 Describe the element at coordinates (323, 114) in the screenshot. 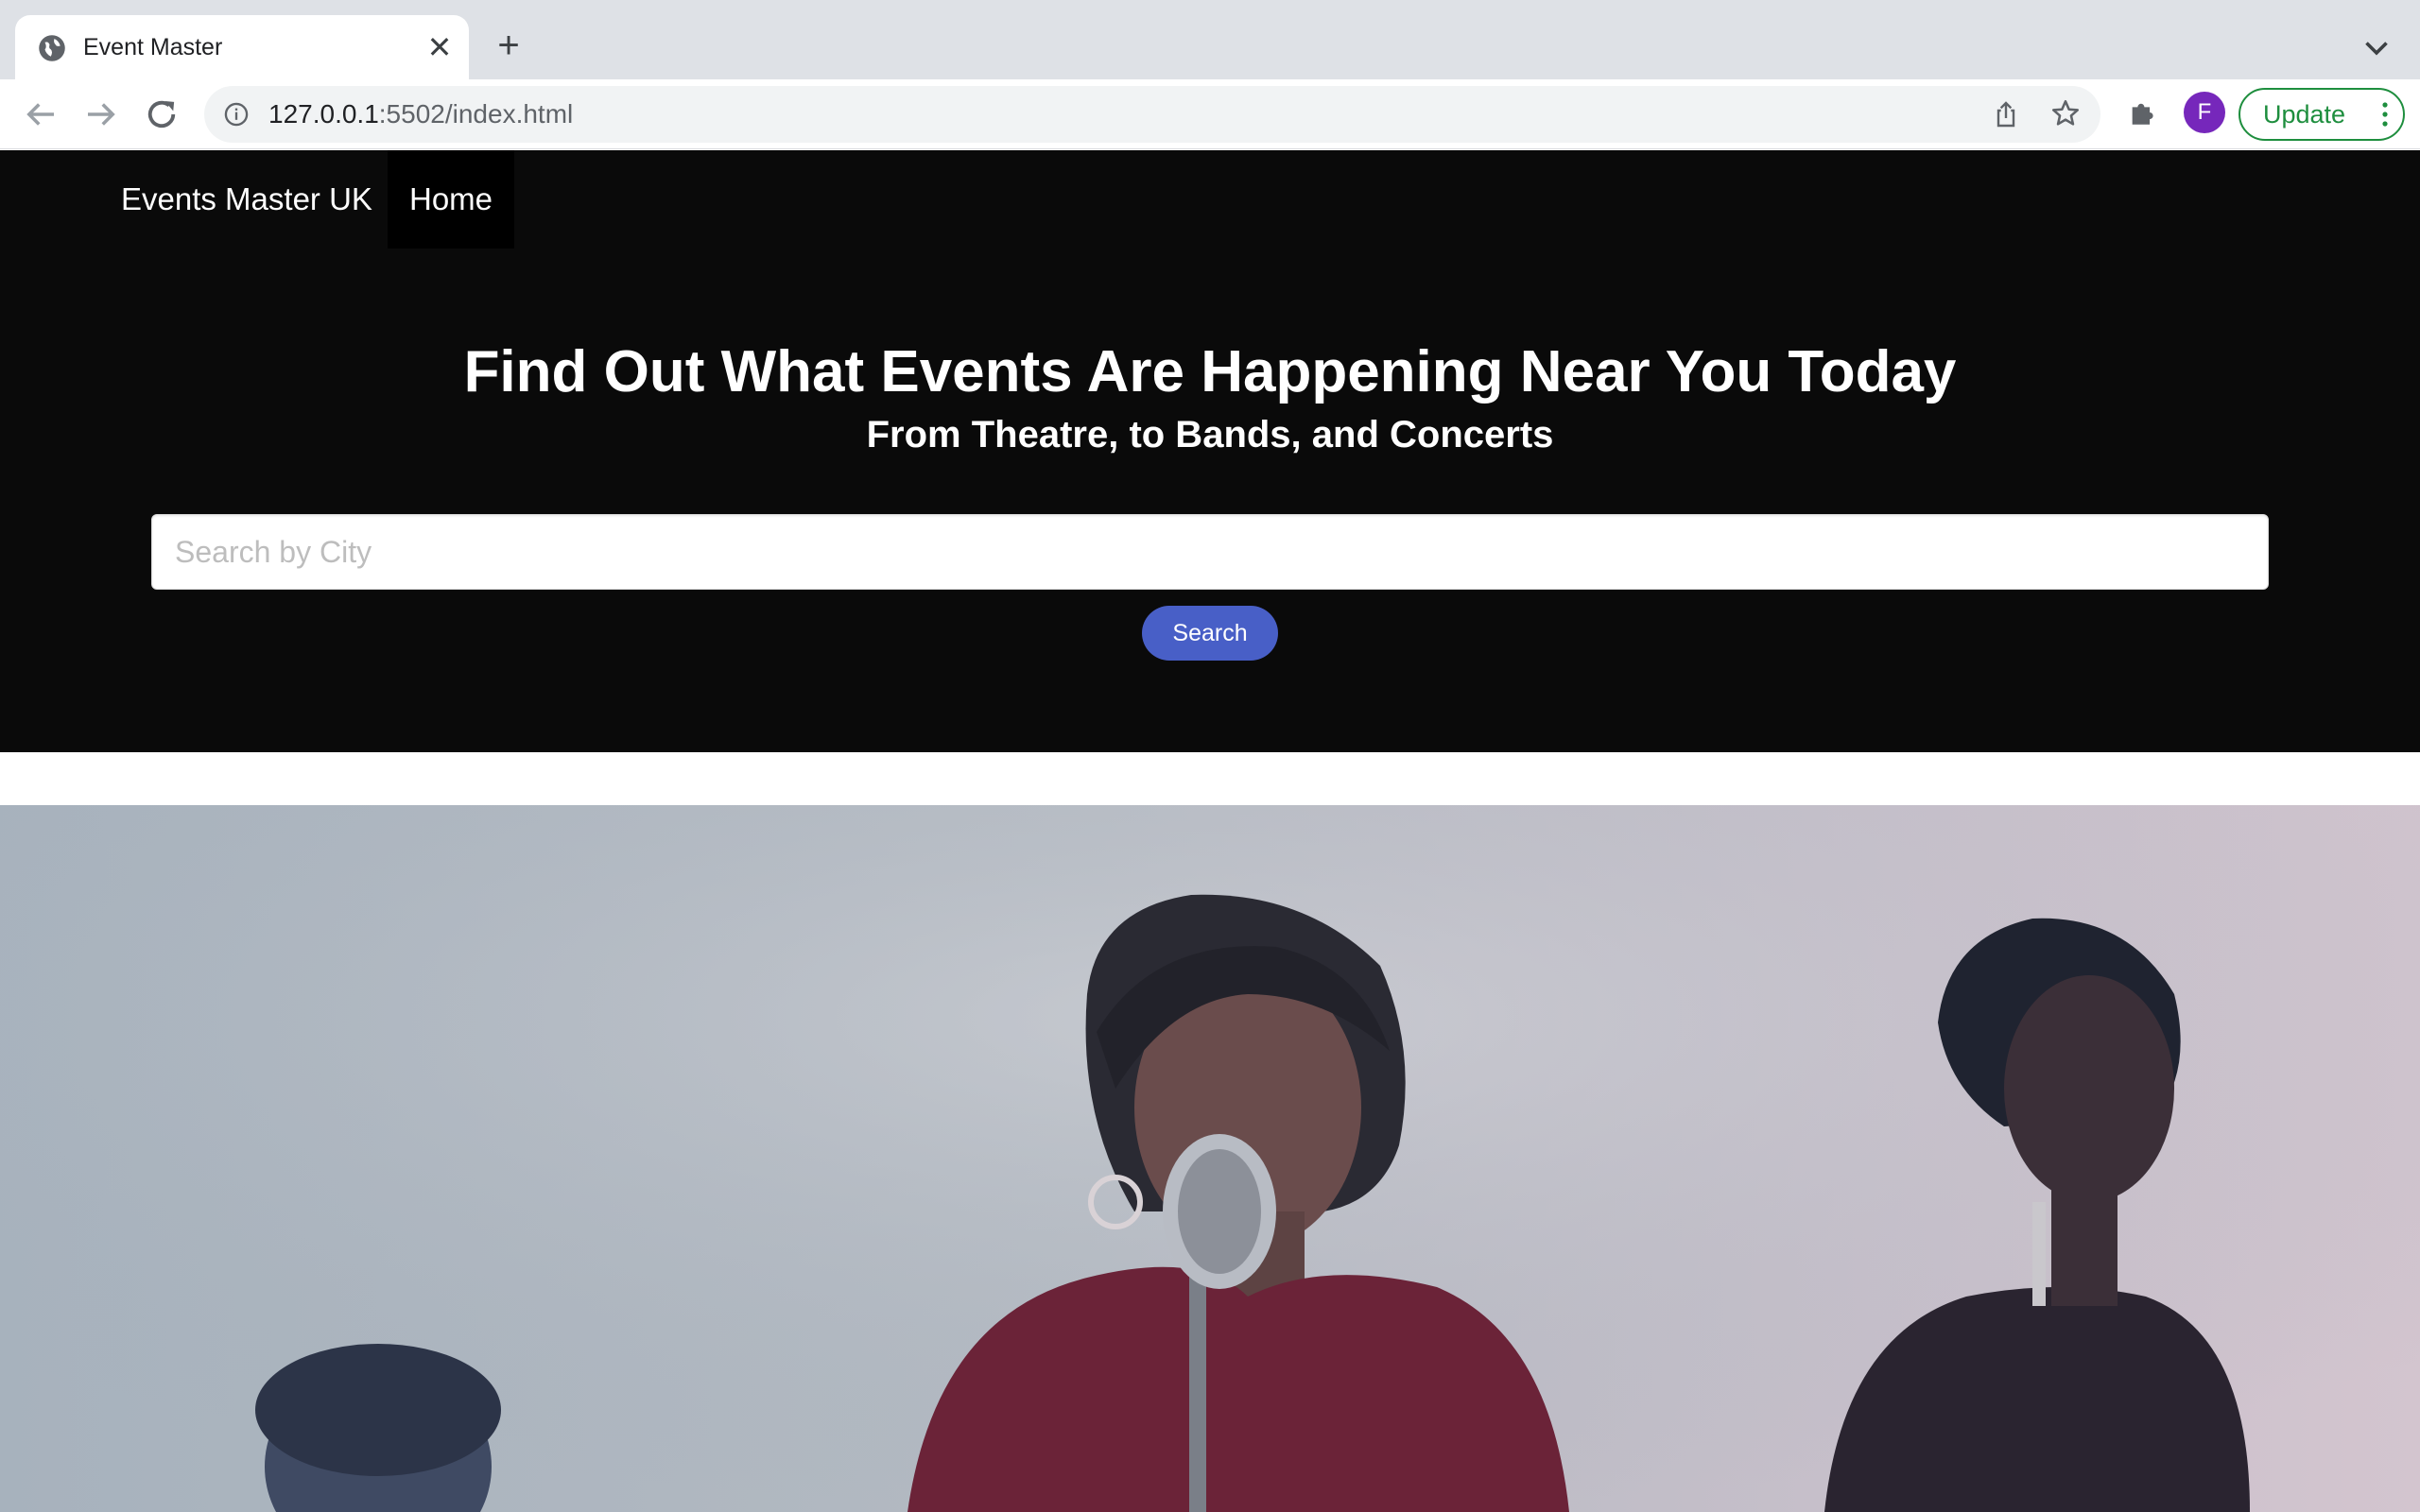

I see `url-host: 127.0.0.1` at that location.